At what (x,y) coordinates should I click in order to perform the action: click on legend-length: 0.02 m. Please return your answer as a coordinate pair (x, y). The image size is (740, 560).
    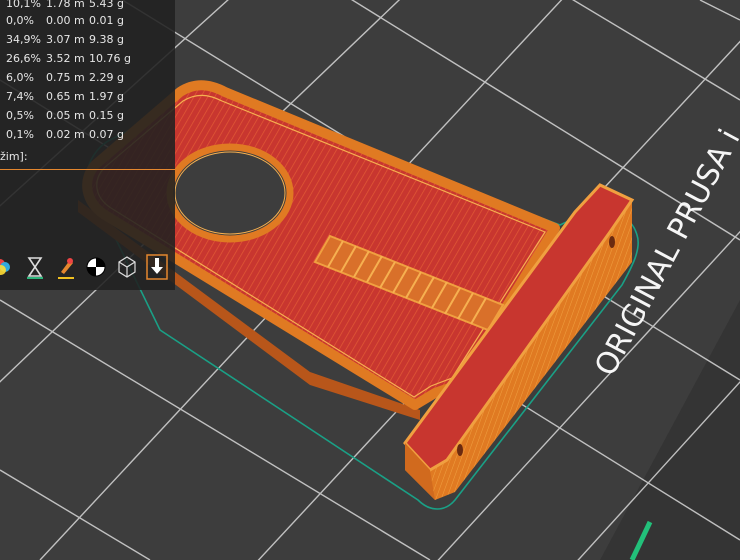
    Looking at the image, I should click on (65, 134).